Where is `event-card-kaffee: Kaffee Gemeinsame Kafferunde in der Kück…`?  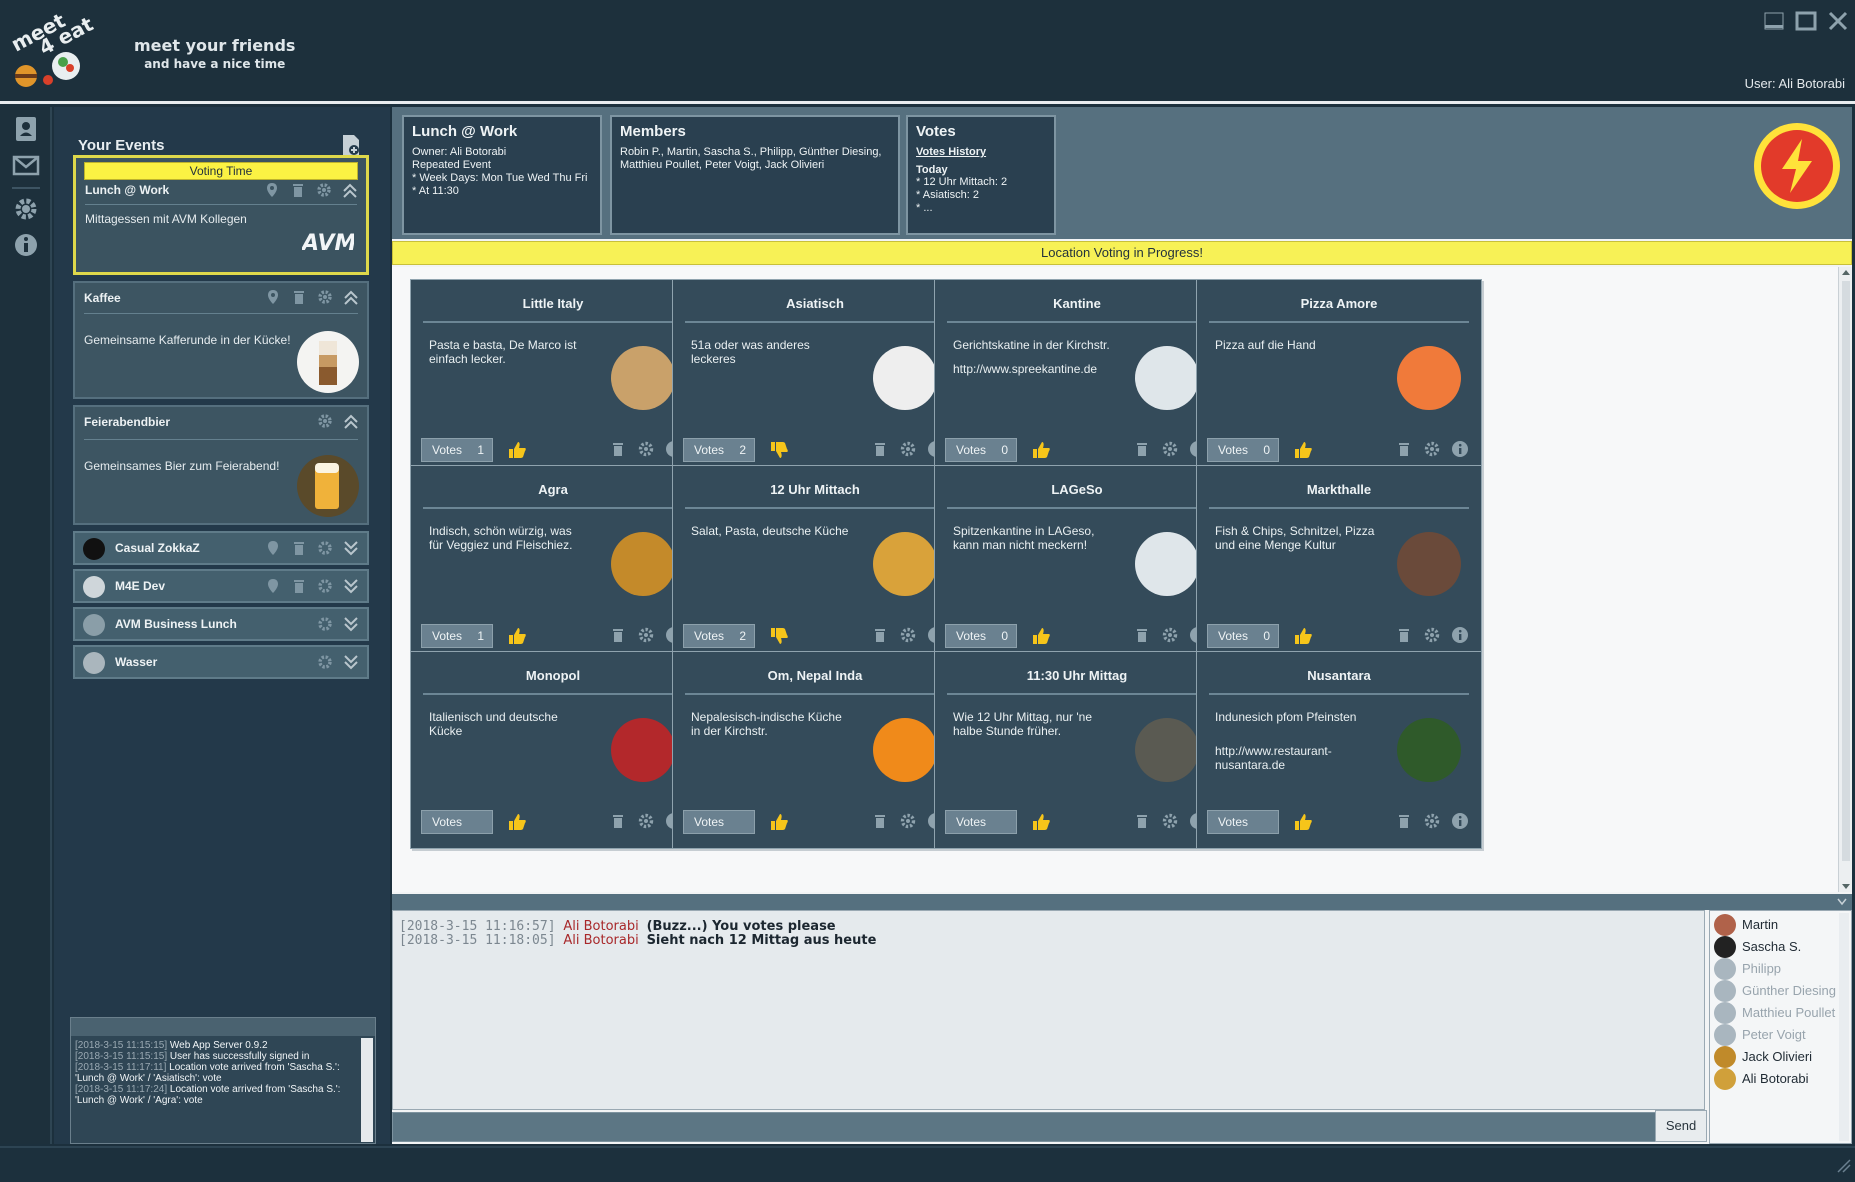 event-card-kaffee: Kaffee Gemeinsame Kafferunde in der Kück… is located at coordinates (221, 340).